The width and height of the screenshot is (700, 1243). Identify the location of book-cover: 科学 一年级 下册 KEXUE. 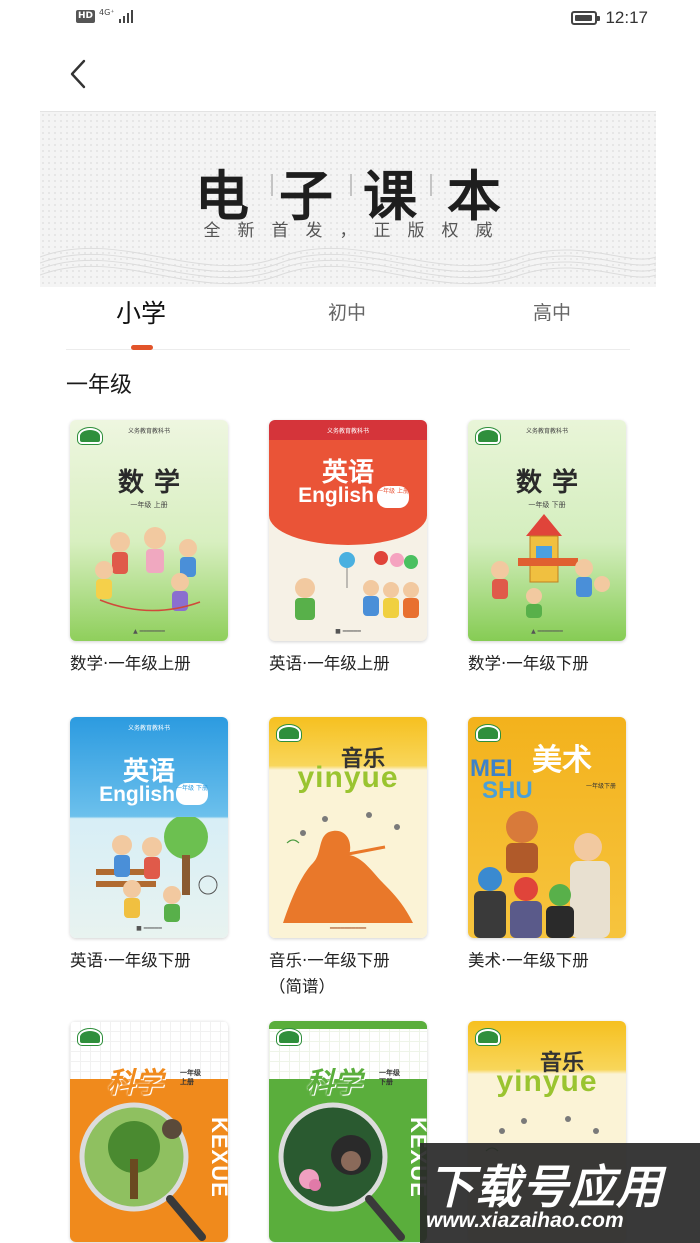
(348, 1131).